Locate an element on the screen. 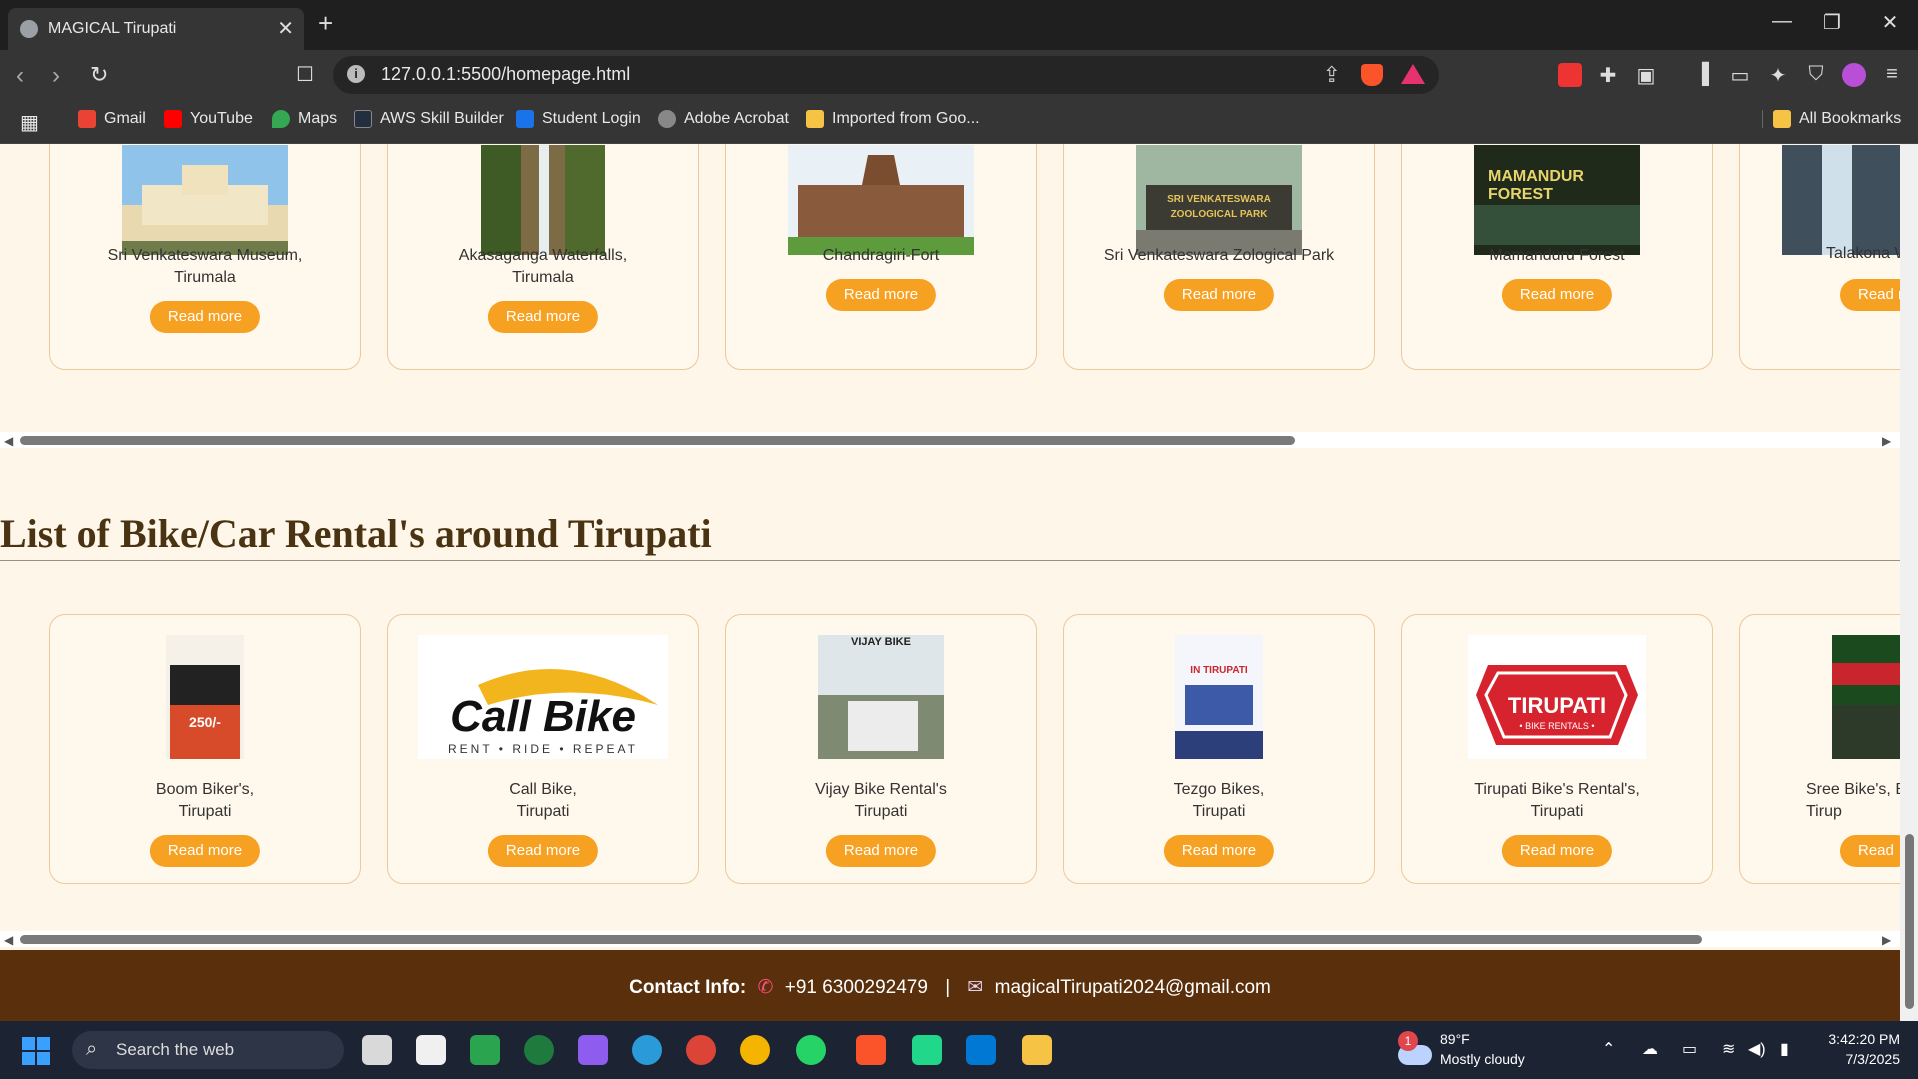  vscode-icon is located at coordinates (981, 1050).